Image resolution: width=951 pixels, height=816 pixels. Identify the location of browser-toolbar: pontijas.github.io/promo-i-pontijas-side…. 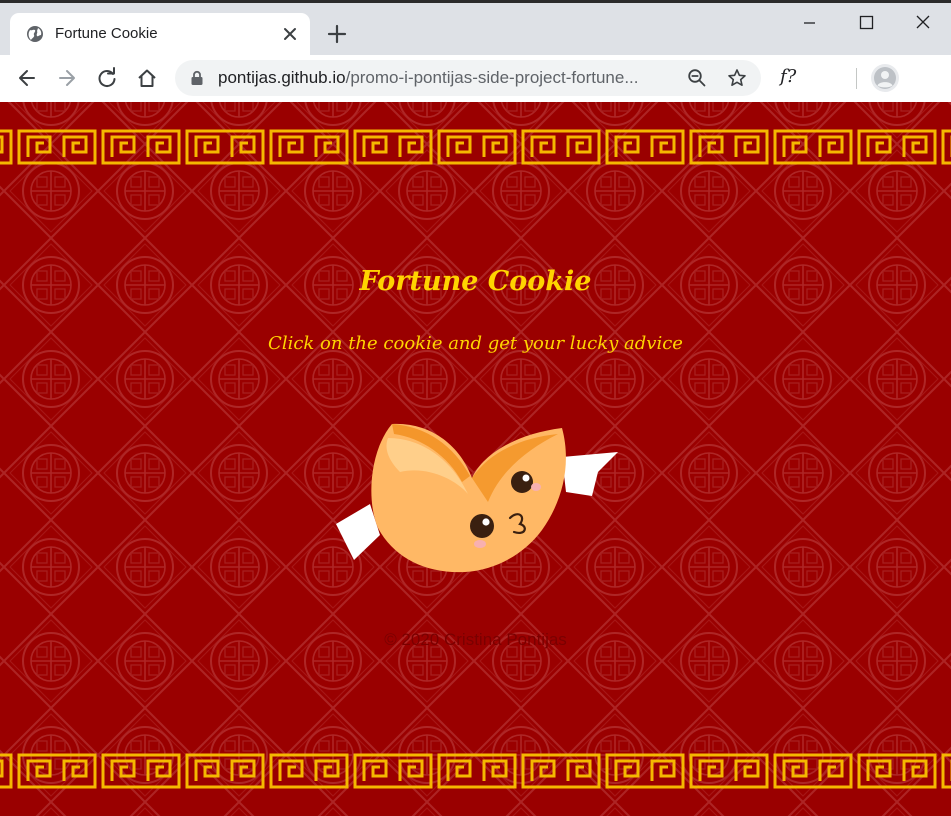
(475, 78).